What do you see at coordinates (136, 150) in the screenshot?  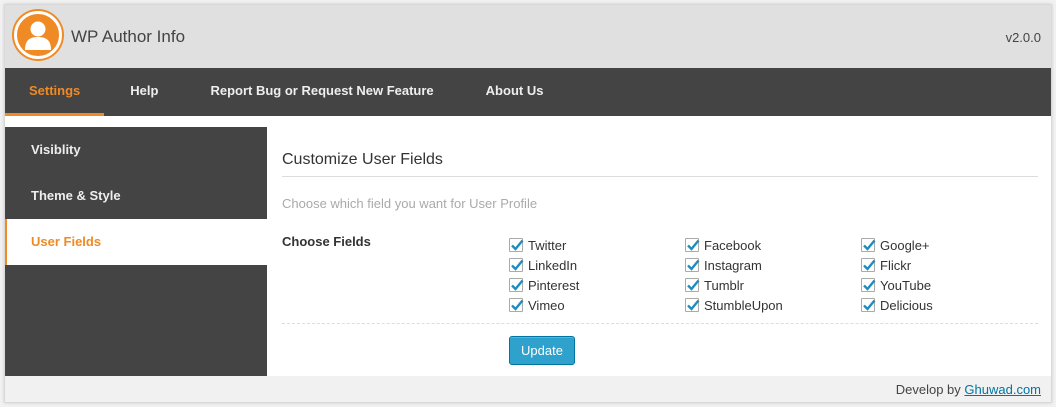 I see `sidebar-item-visibility: Visiblity` at bounding box center [136, 150].